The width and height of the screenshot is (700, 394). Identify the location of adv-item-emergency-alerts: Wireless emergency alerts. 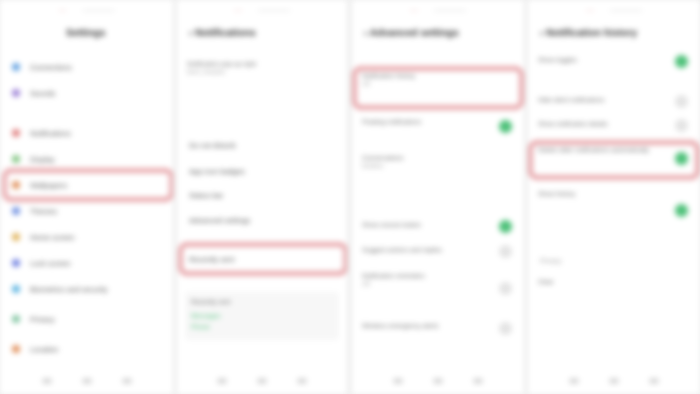
(428, 326).